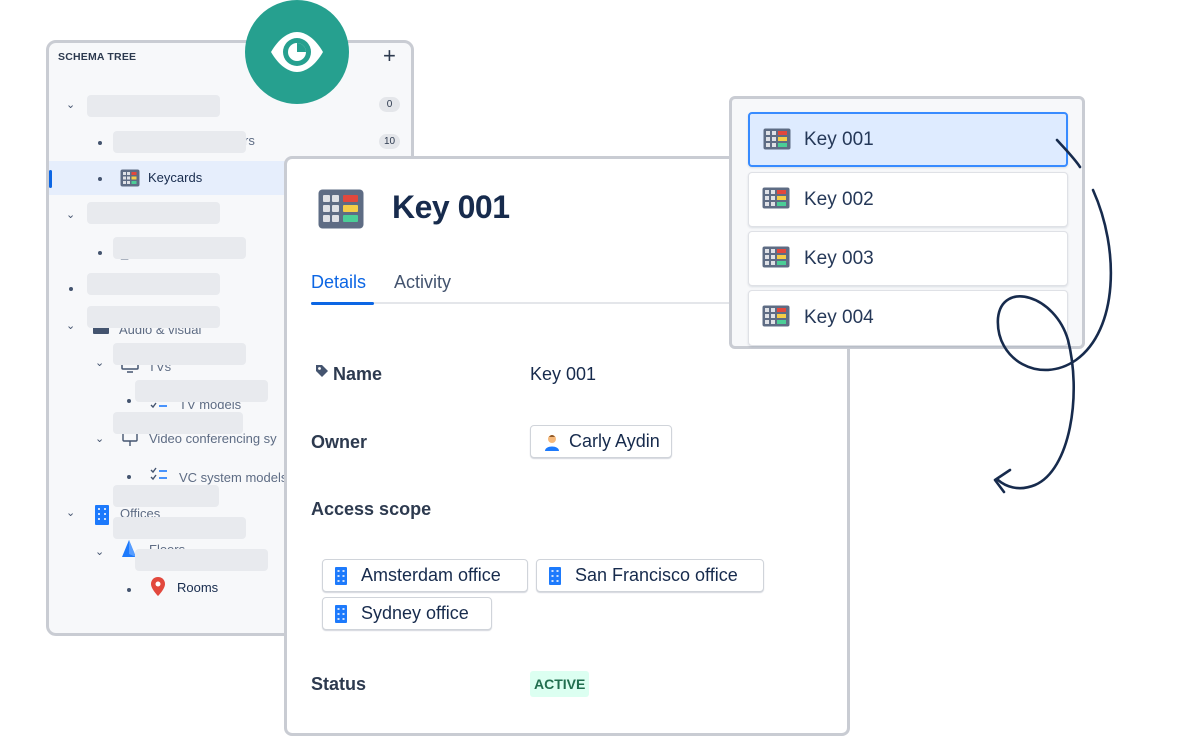 The image size is (1200, 742). Describe the element at coordinates (50, 179) in the screenshot. I see `selection-indicator` at that location.